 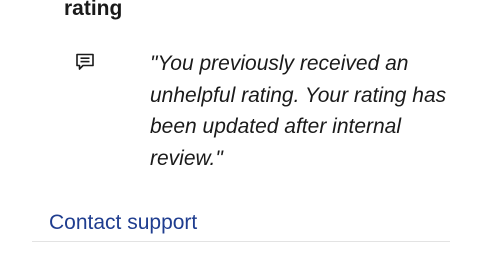 I want to click on message-icon, so click(x=85, y=62).